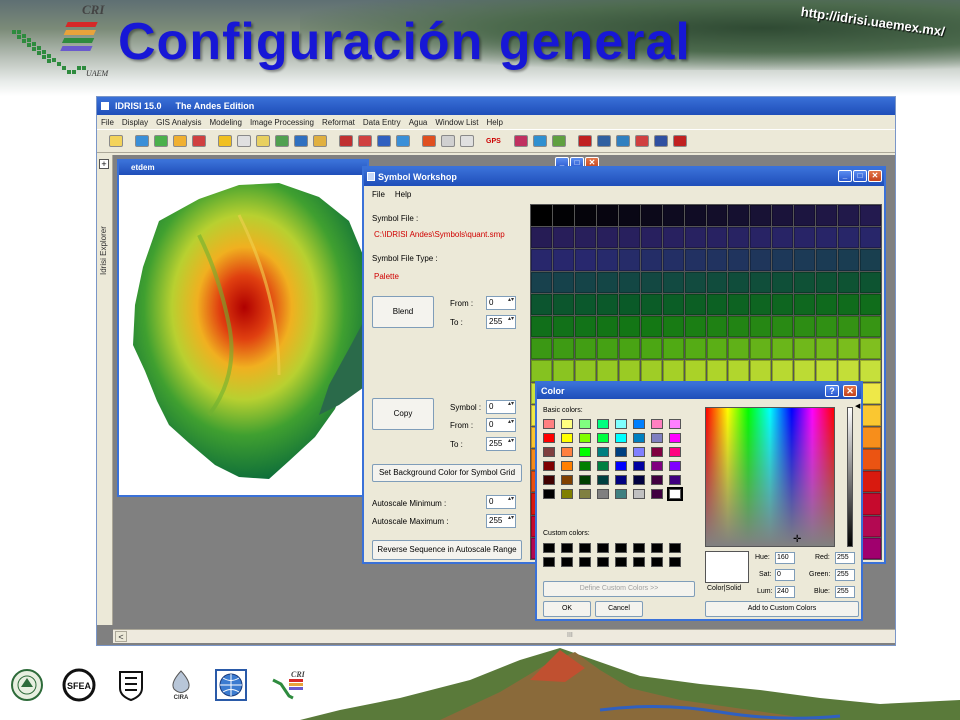 Image resolution: width=960 pixels, height=720 pixels. What do you see at coordinates (418, 122) in the screenshot?
I see `menu-agua: Agua` at bounding box center [418, 122].